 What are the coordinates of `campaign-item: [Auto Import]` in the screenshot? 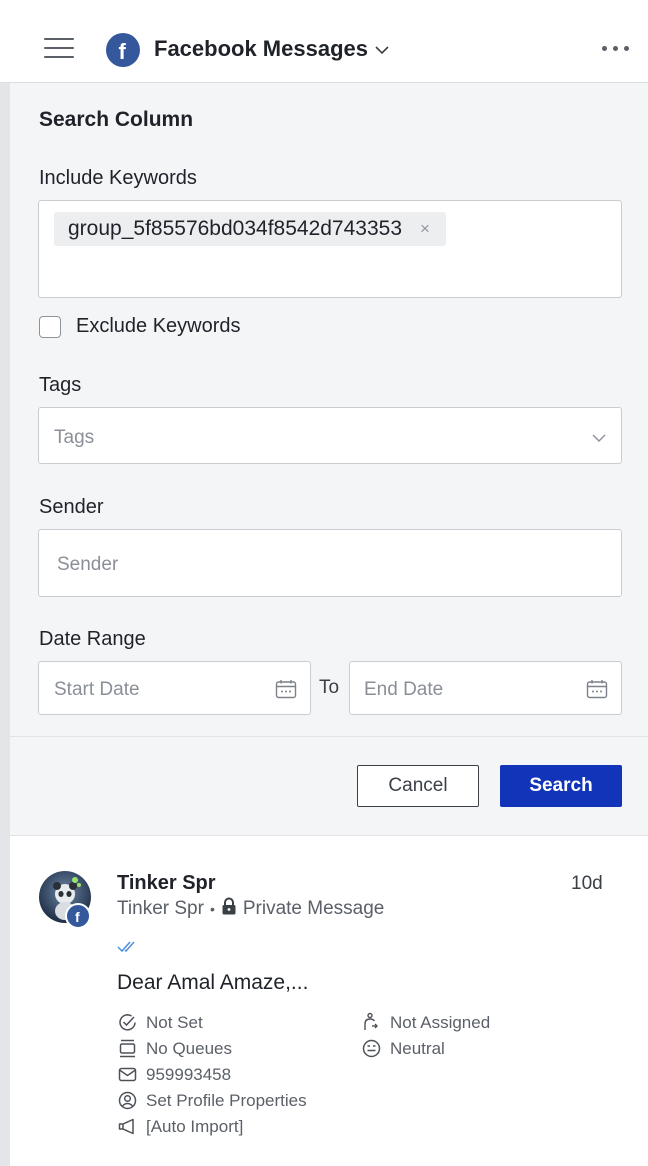 It's located at (180, 1126).